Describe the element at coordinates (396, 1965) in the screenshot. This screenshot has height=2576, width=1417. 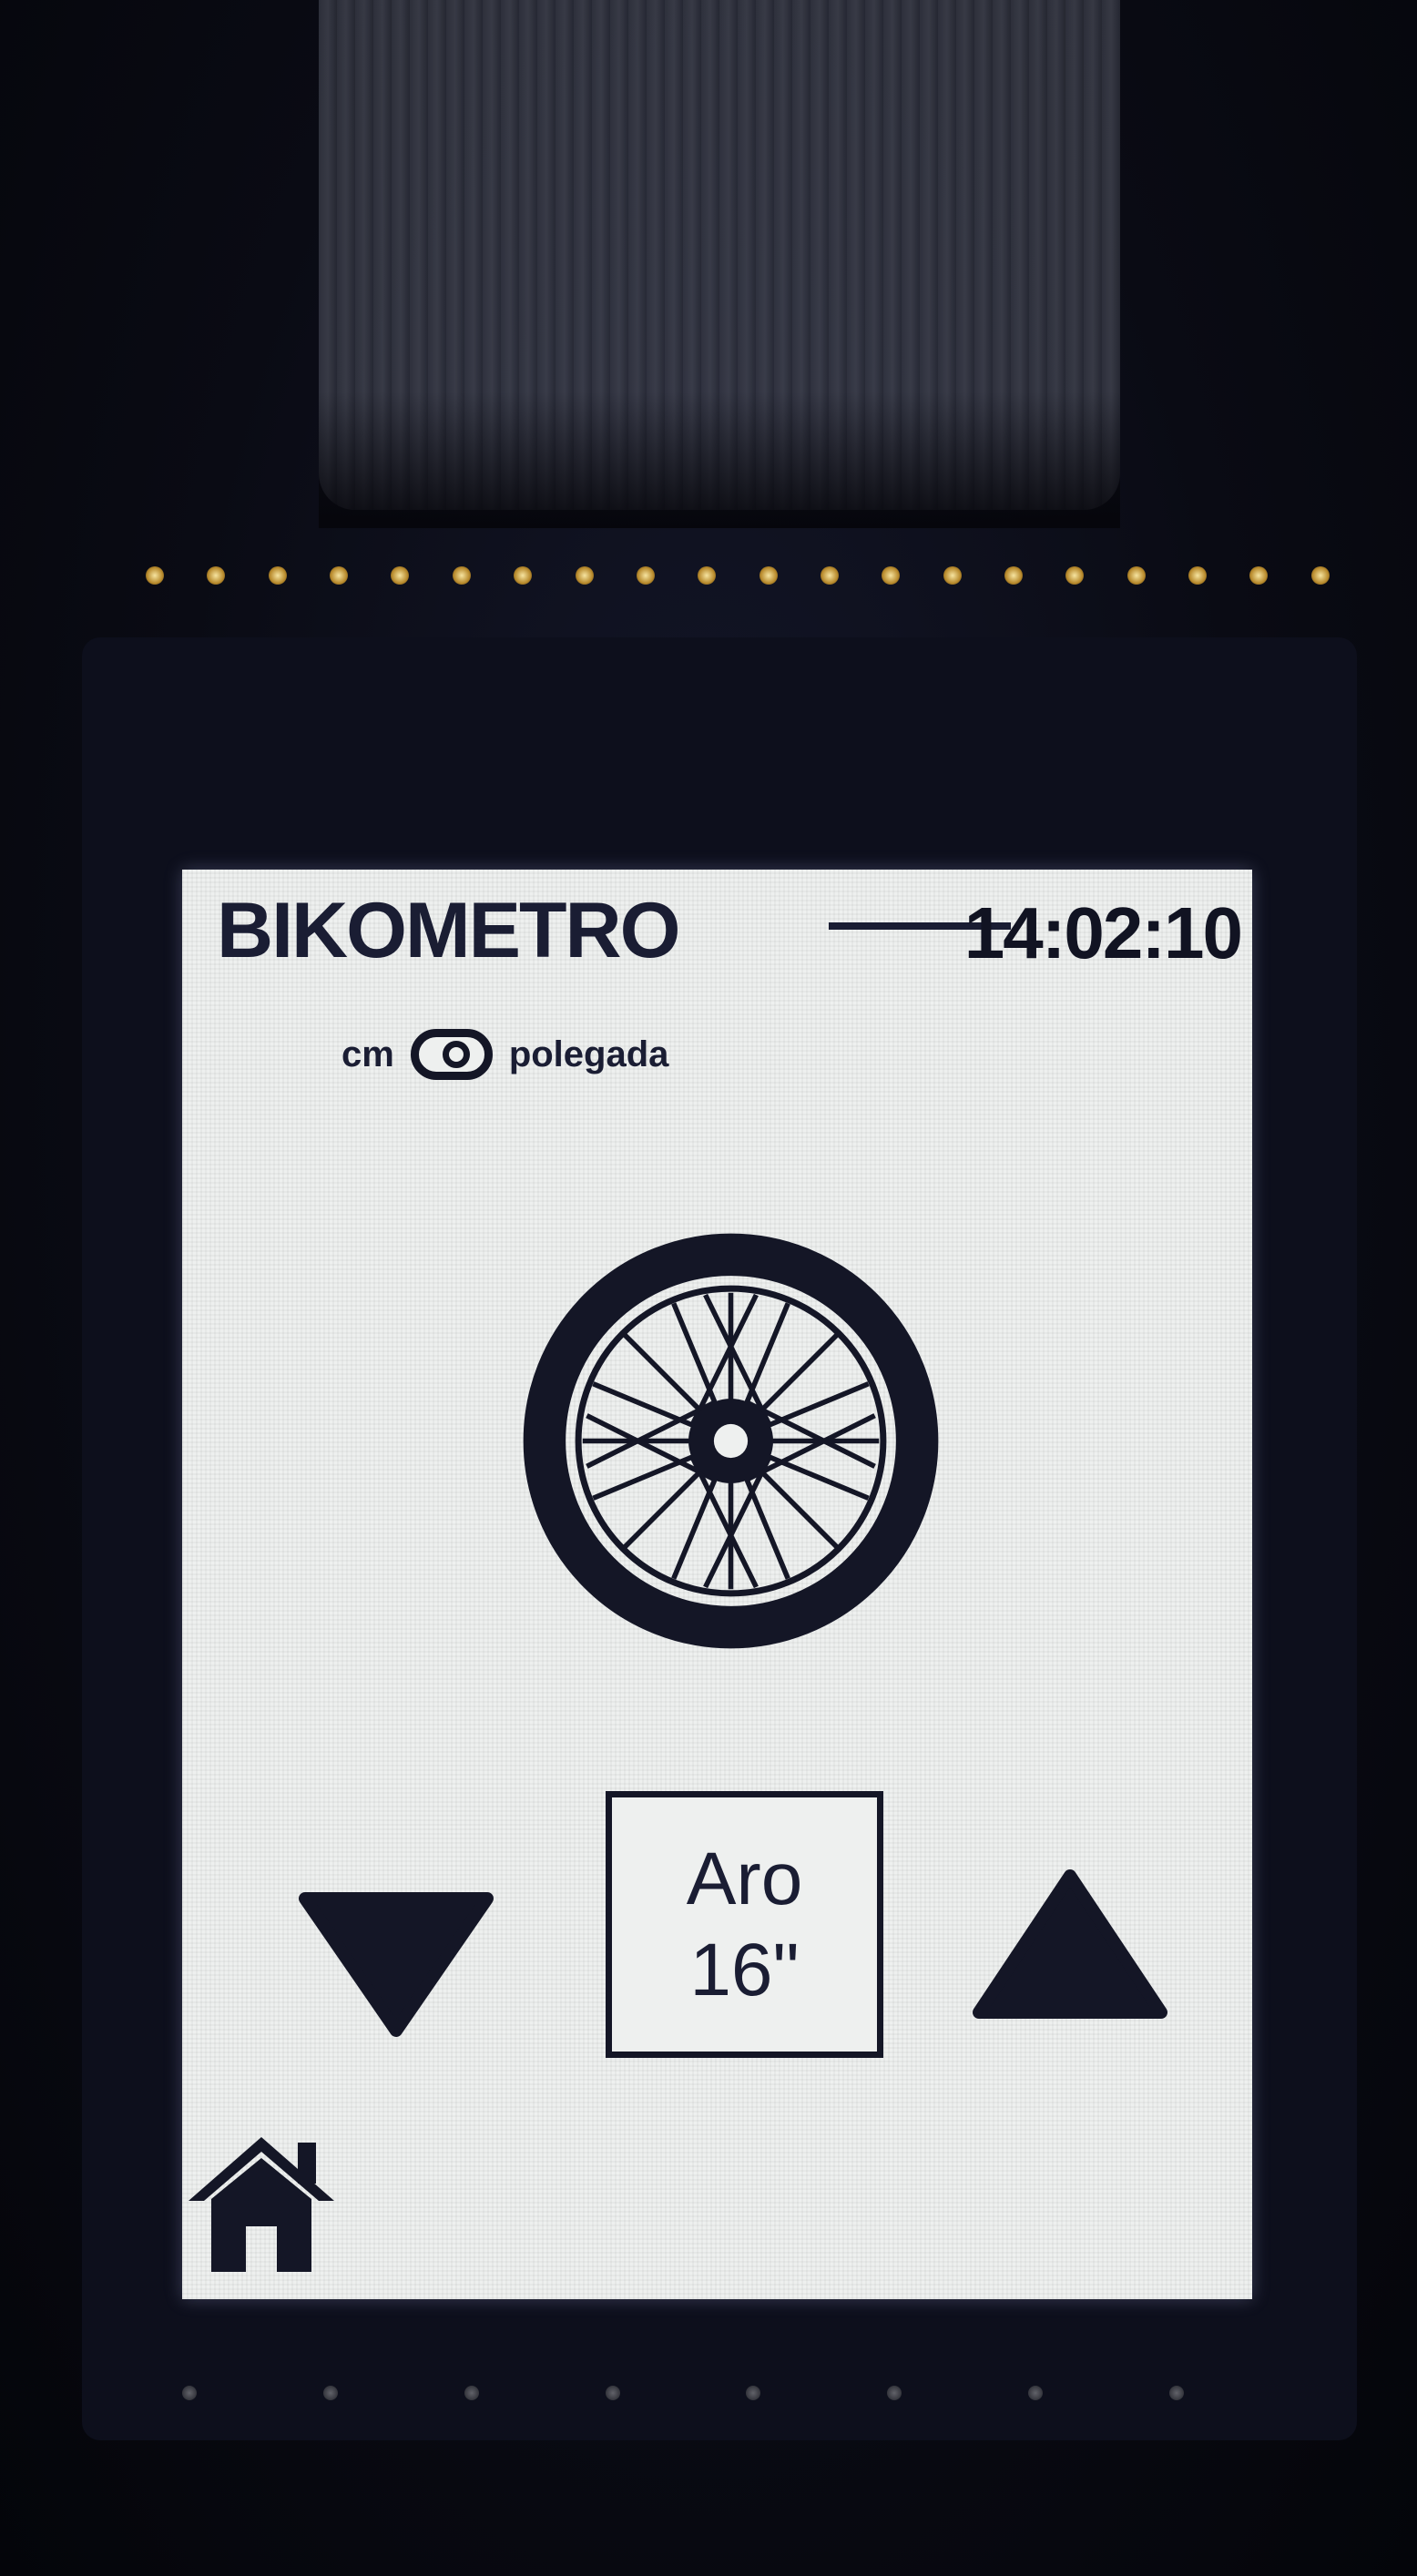
I see `triangle-down-icon` at that location.